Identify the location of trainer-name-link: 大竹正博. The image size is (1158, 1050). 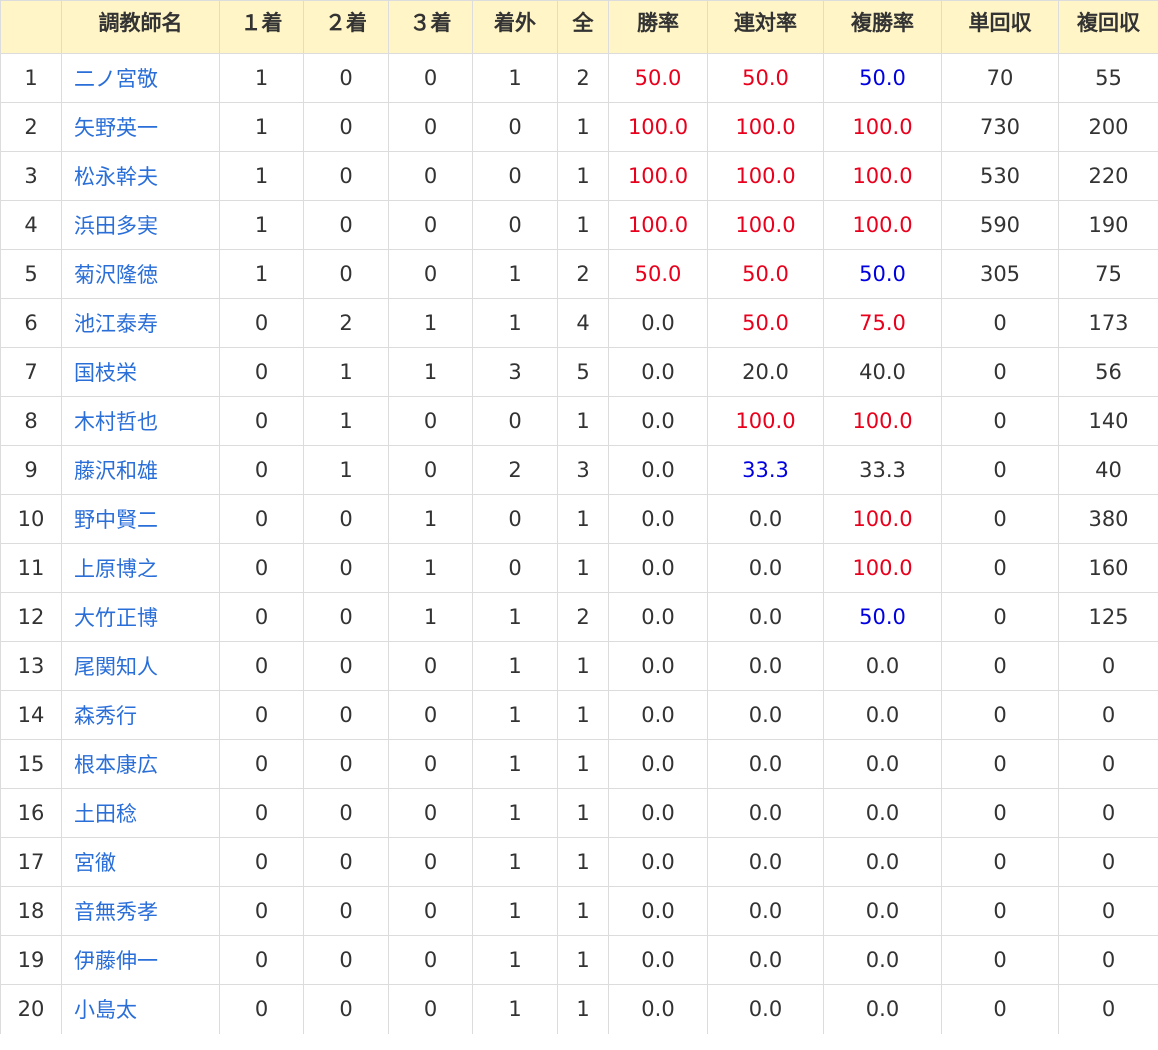
(116, 618).